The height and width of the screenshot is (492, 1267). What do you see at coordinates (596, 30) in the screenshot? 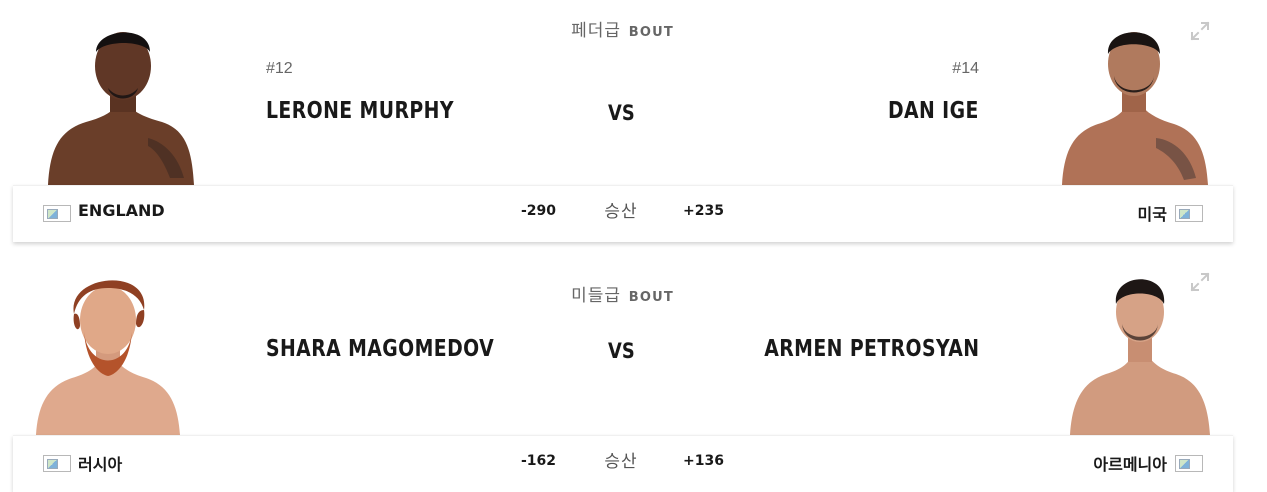
I see `weight-class-label: 페더급` at bounding box center [596, 30].